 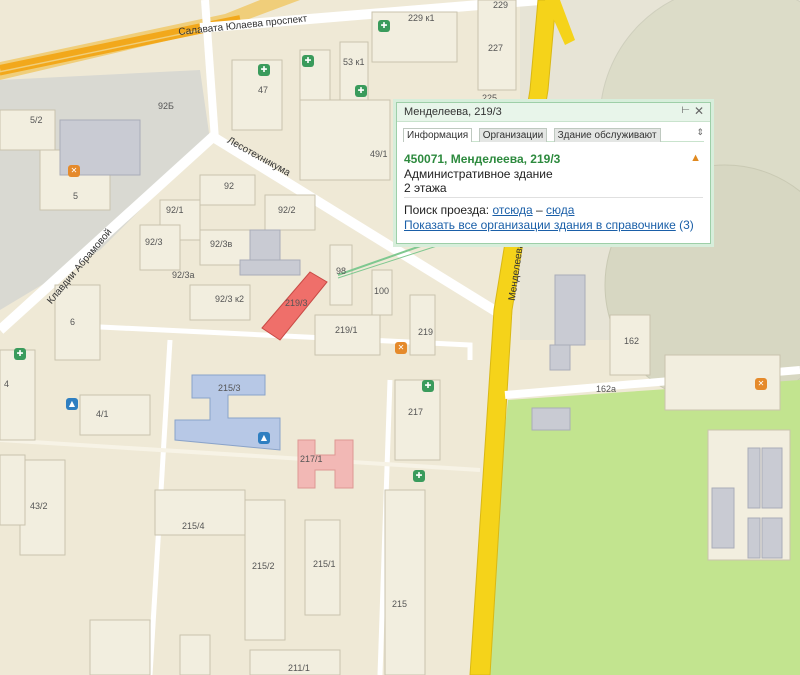 What do you see at coordinates (553, 197) in the screenshot?
I see `divider` at bounding box center [553, 197].